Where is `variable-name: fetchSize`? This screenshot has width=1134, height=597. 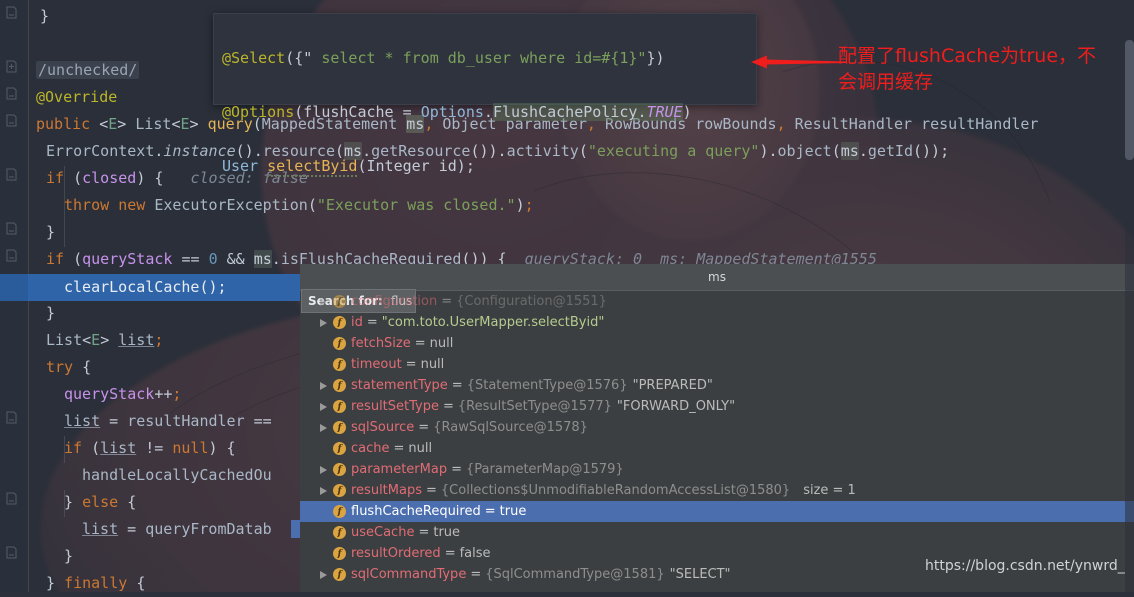
variable-name: fetchSize is located at coordinates (381, 343).